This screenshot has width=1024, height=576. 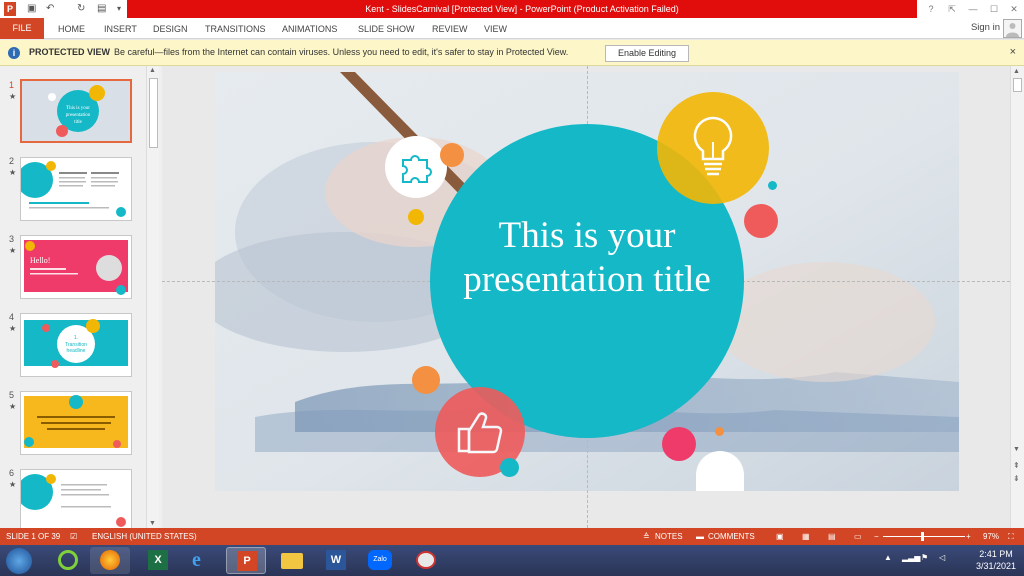 I want to click on tab-animations: ANIMATIONS, so click(x=309, y=29).